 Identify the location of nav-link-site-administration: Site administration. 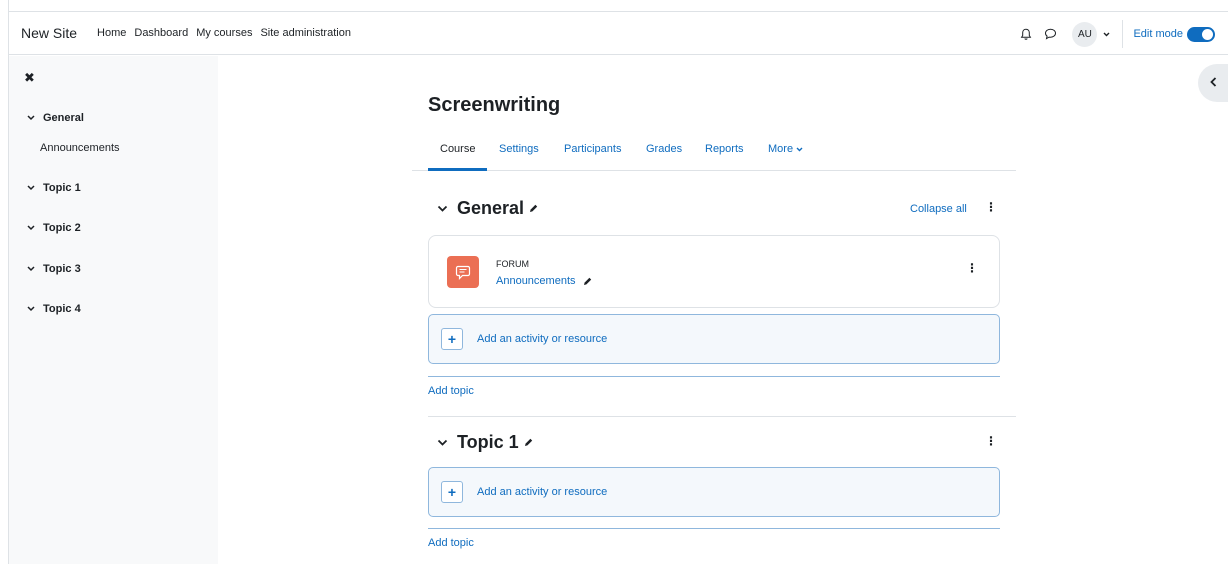
(305, 33).